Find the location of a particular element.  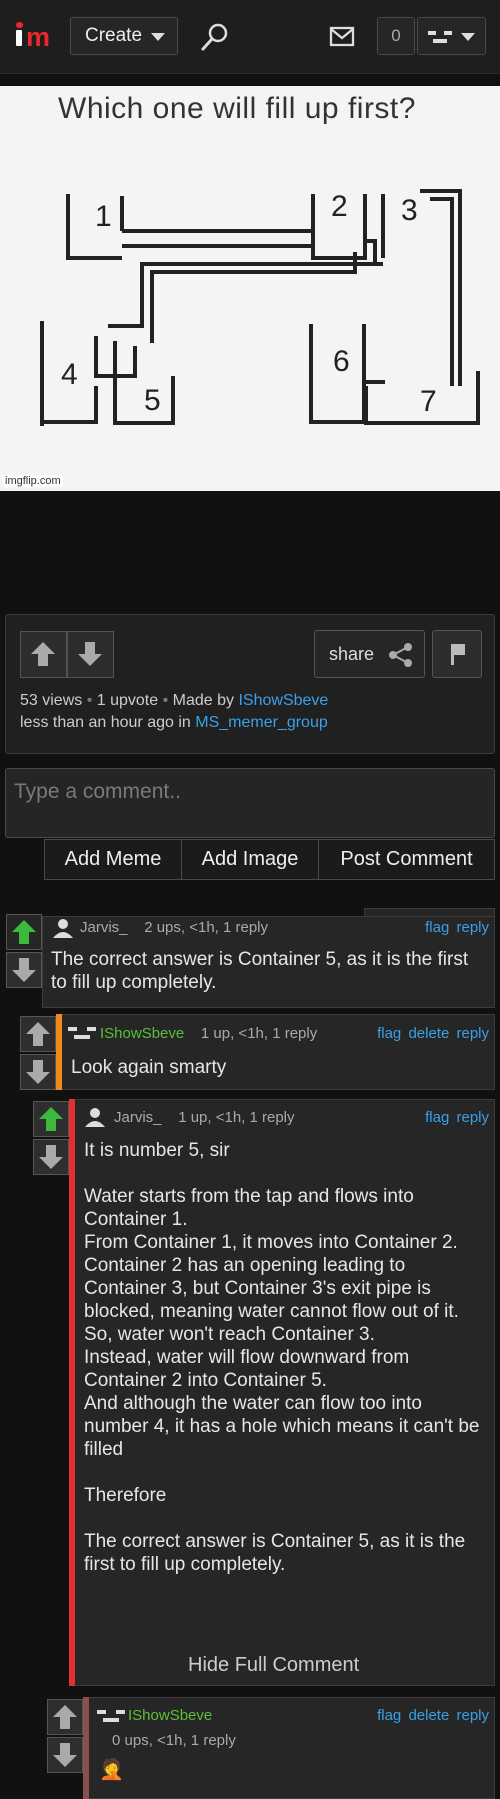

comment-meta: Jarvis_ 1 up, <1h, 1 reply is located at coordinates (204, 1117).